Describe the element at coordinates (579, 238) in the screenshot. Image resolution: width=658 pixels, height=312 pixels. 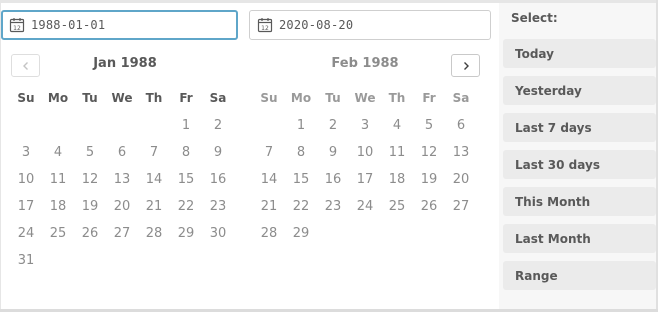
I see `preset-last-month-button: Last Month` at that location.